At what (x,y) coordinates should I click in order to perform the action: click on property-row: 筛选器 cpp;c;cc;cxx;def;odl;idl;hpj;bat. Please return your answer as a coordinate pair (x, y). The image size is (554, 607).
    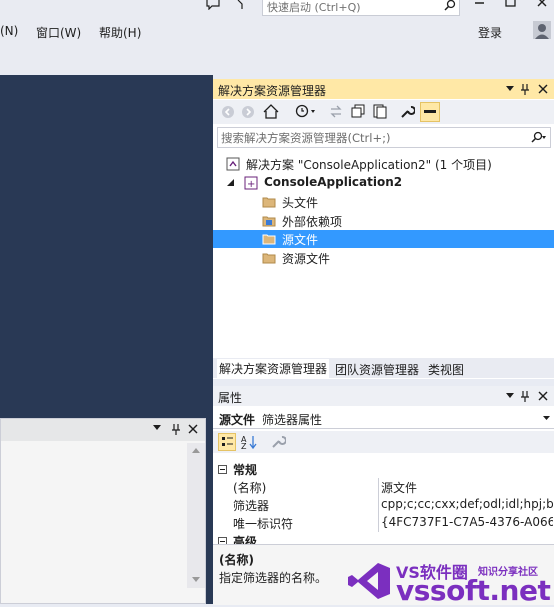
    Looking at the image, I should click on (383, 505).